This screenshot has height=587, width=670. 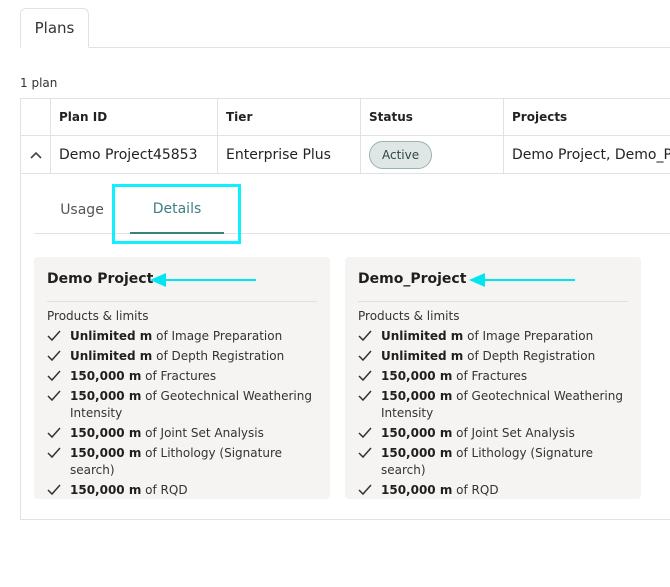 What do you see at coordinates (134, 154) in the screenshot?
I see `cell-plan-id: Demo Project45853` at bounding box center [134, 154].